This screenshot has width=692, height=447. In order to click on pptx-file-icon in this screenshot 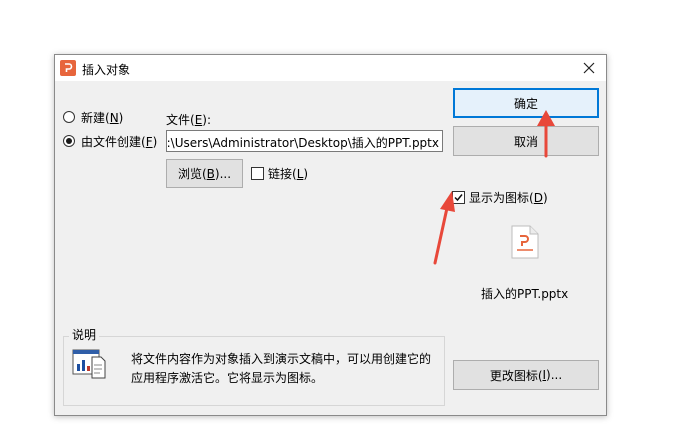, I will do `click(525, 242)`.